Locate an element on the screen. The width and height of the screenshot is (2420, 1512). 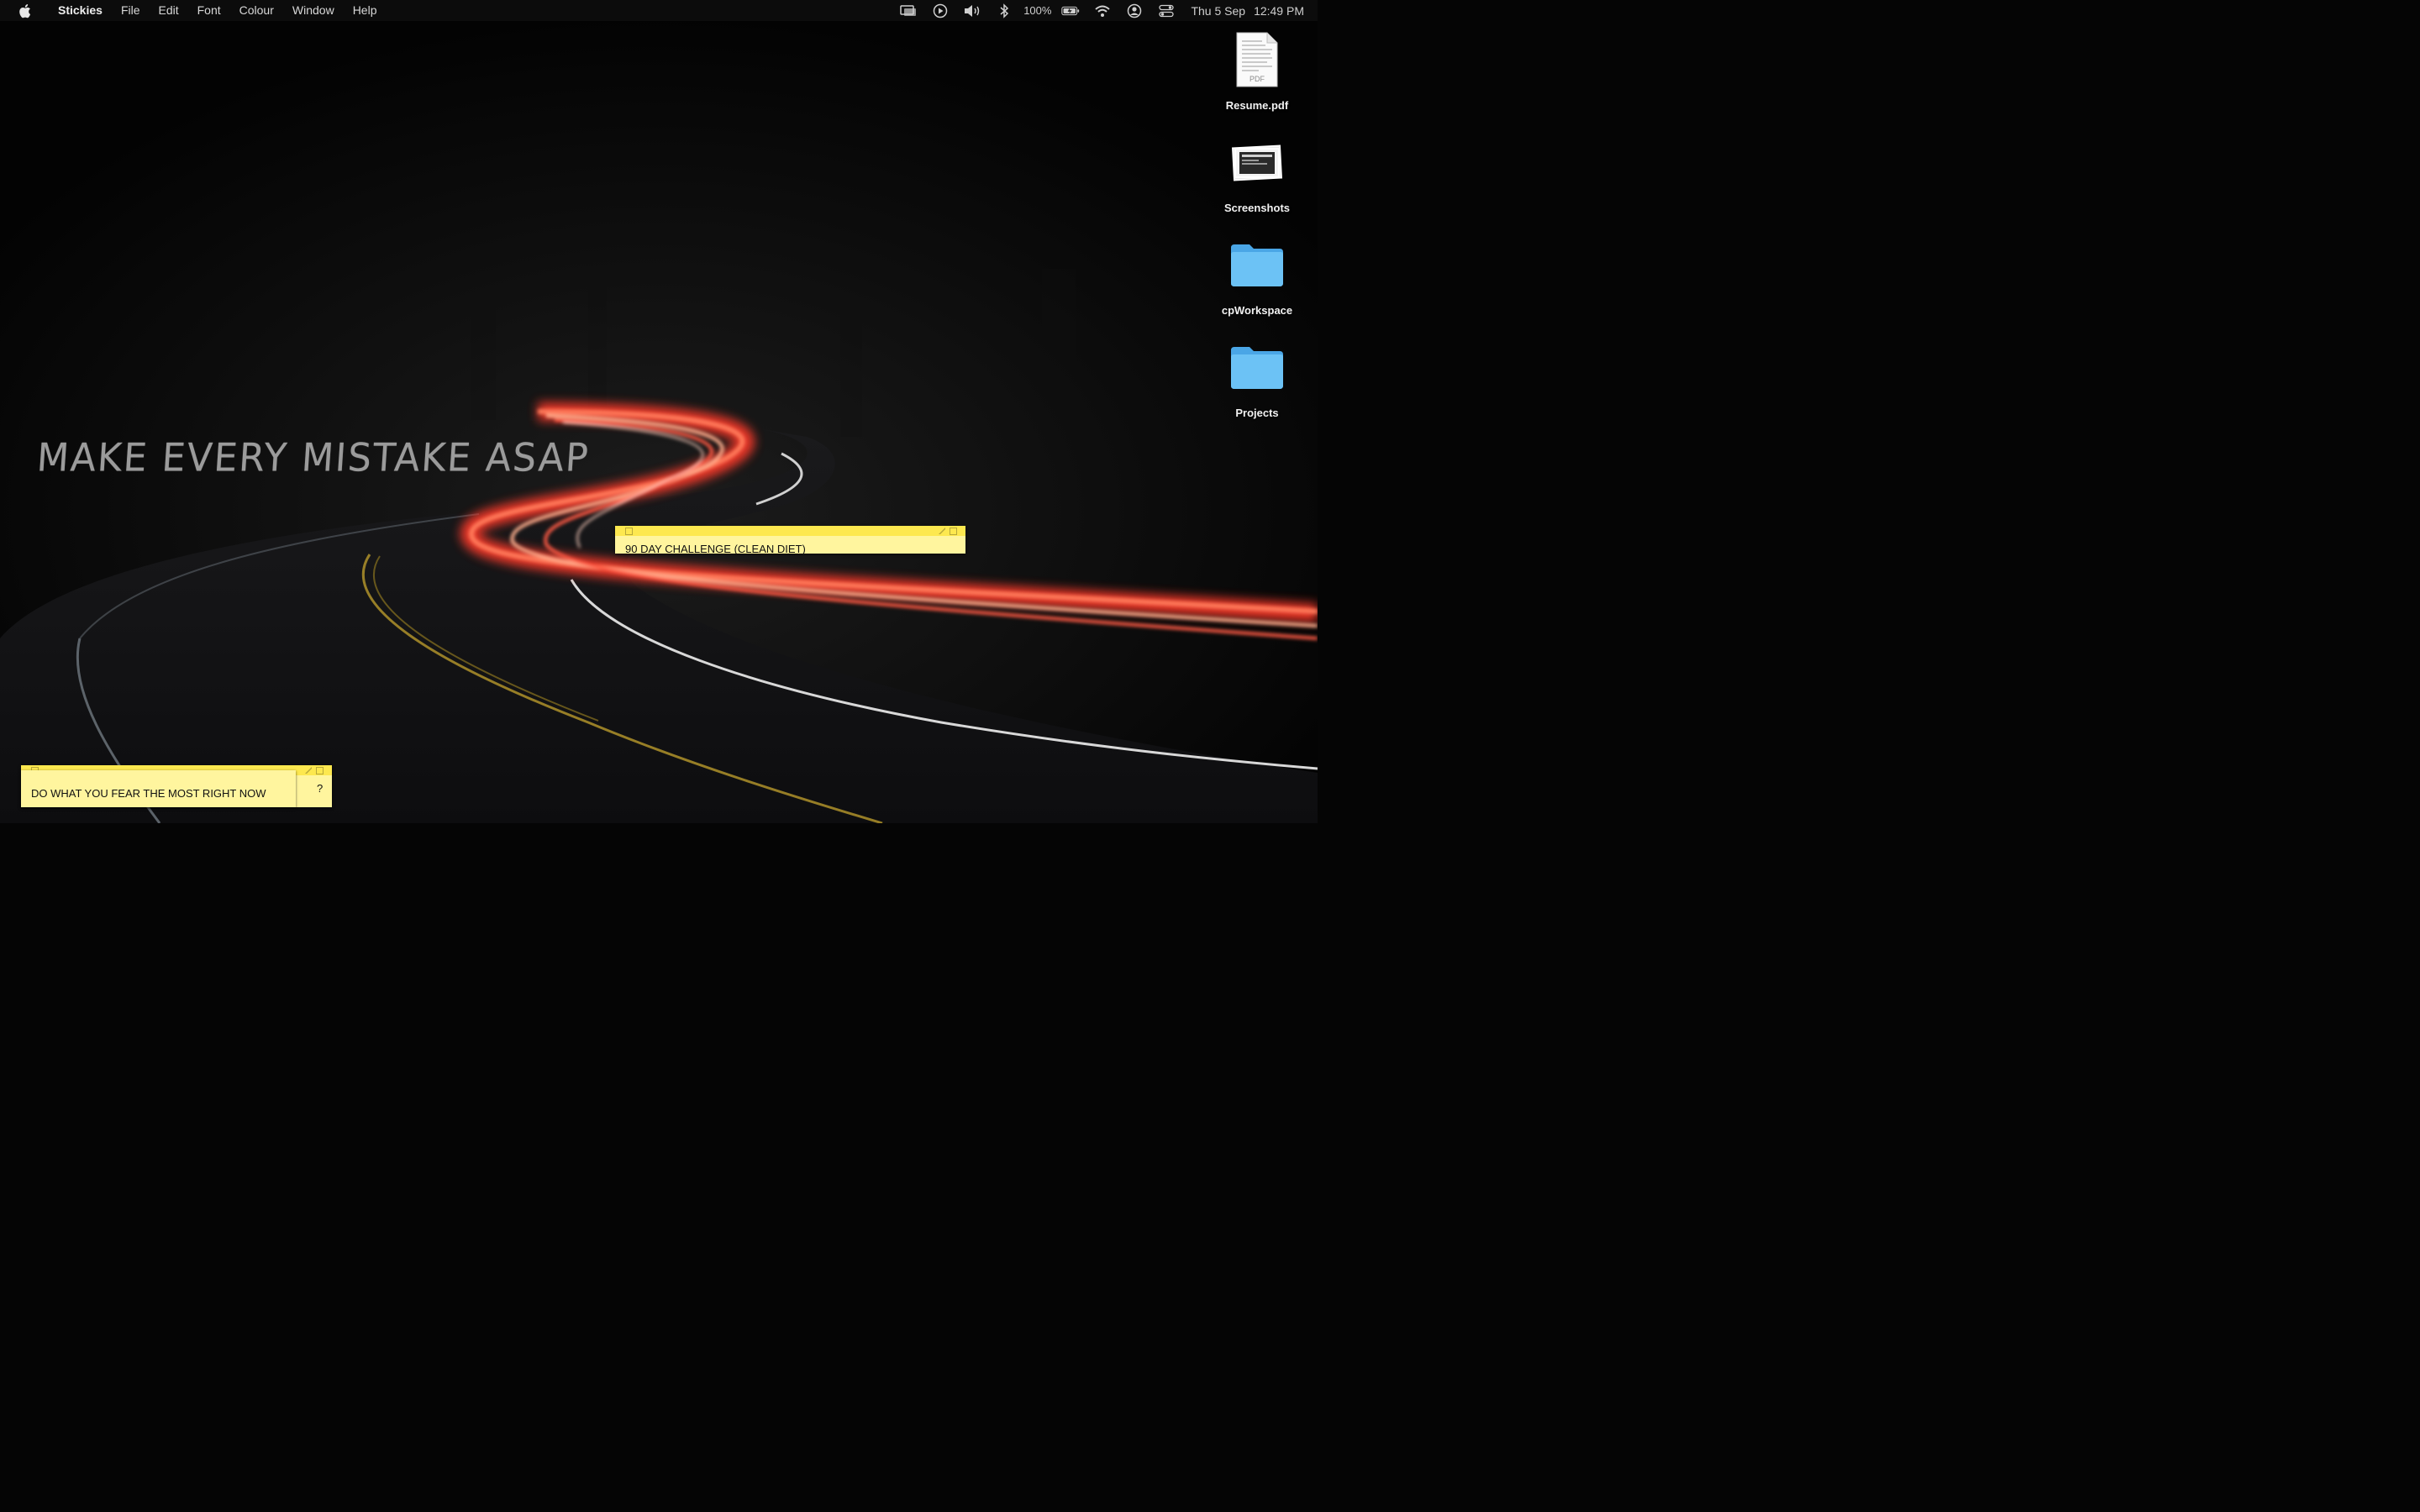
battery-charging-icon is located at coordinates (1071, 10).